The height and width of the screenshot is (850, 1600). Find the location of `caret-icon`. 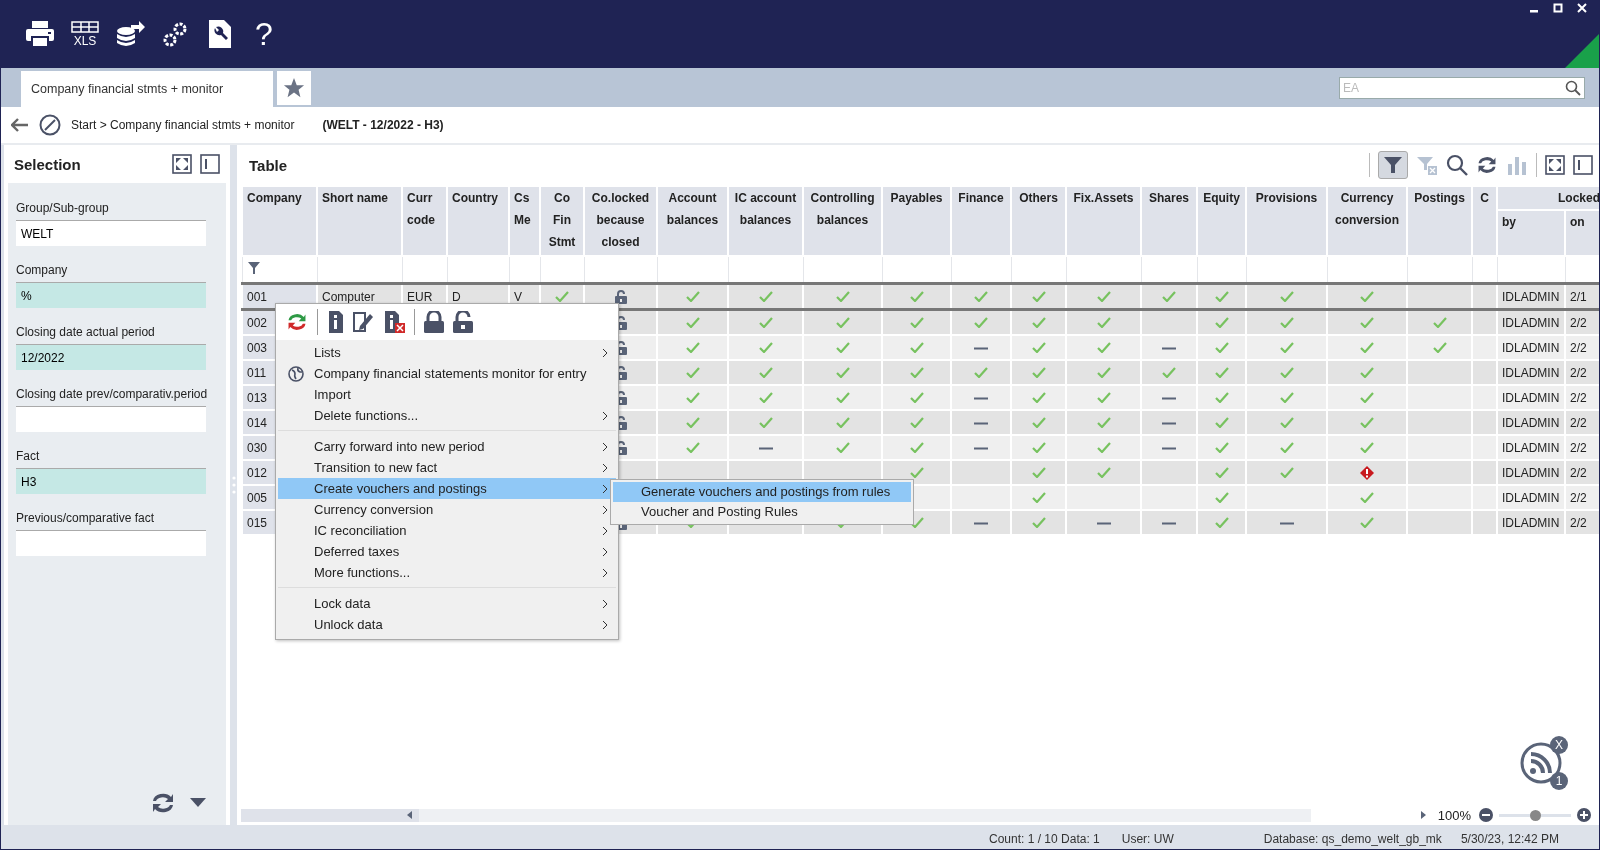

caret-icon is located at coordinates (198, 803).